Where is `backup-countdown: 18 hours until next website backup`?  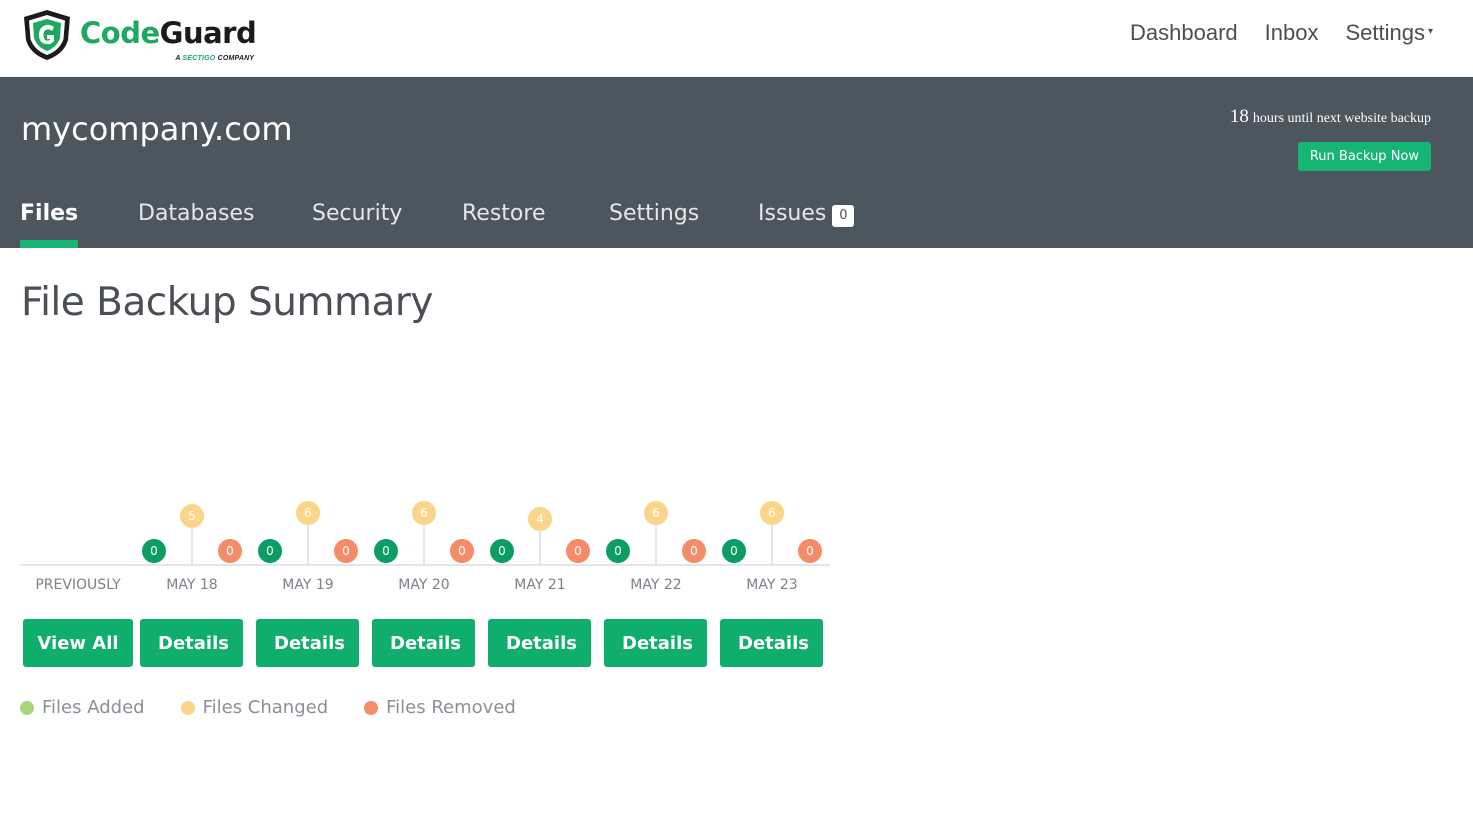 backup-countdown: 18 hours until next website backup is located at coordinates (1330, 117).